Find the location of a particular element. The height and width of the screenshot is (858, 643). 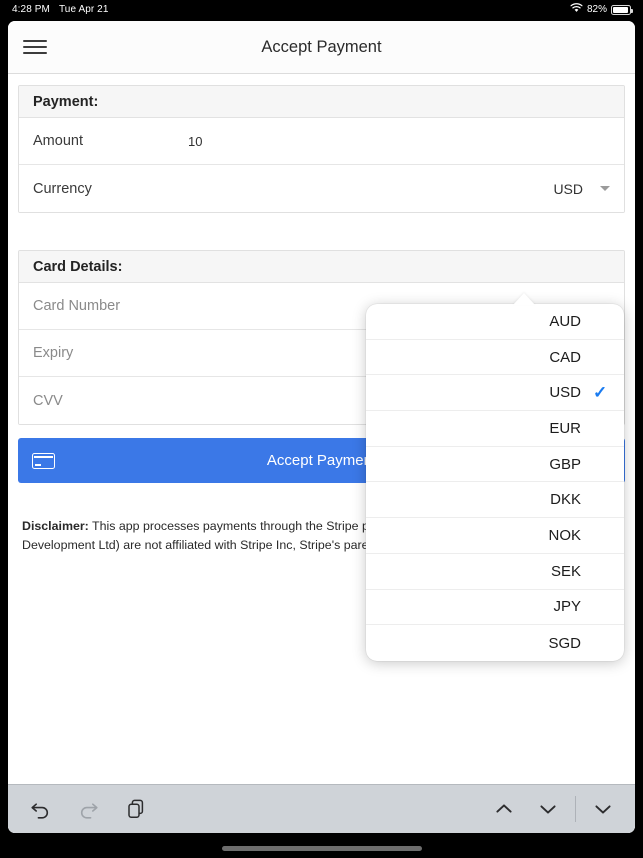

currency-value: USD is located at coordinates (568, 188).